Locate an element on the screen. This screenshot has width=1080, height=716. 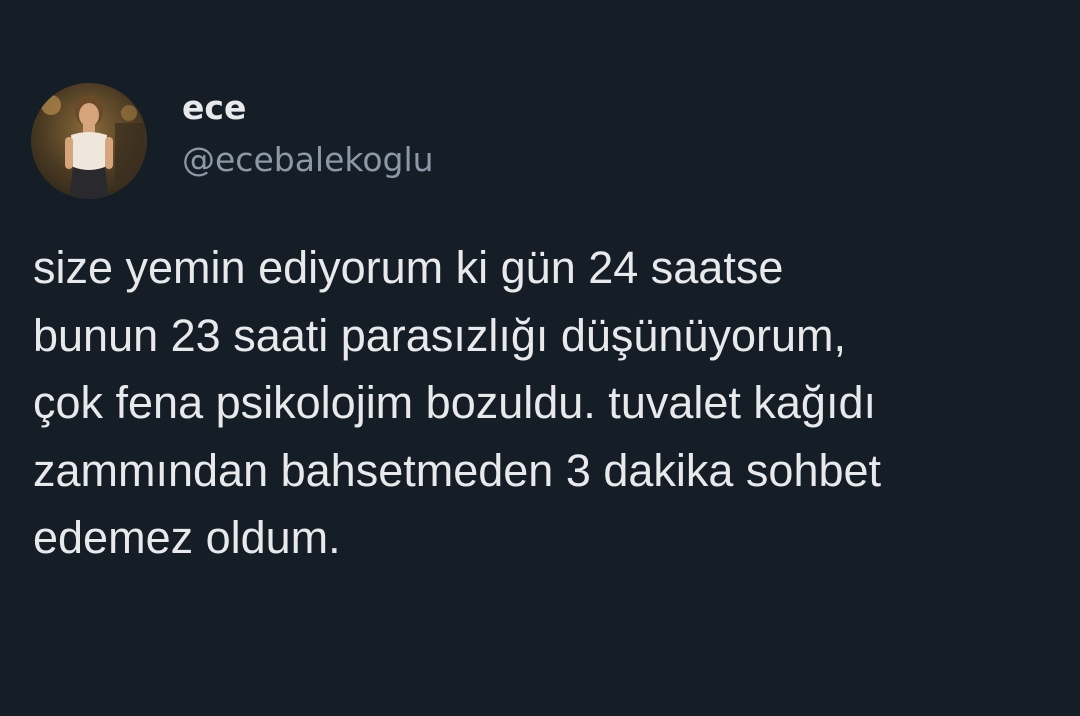
display-name: ece is located at coordinates (308, 108).